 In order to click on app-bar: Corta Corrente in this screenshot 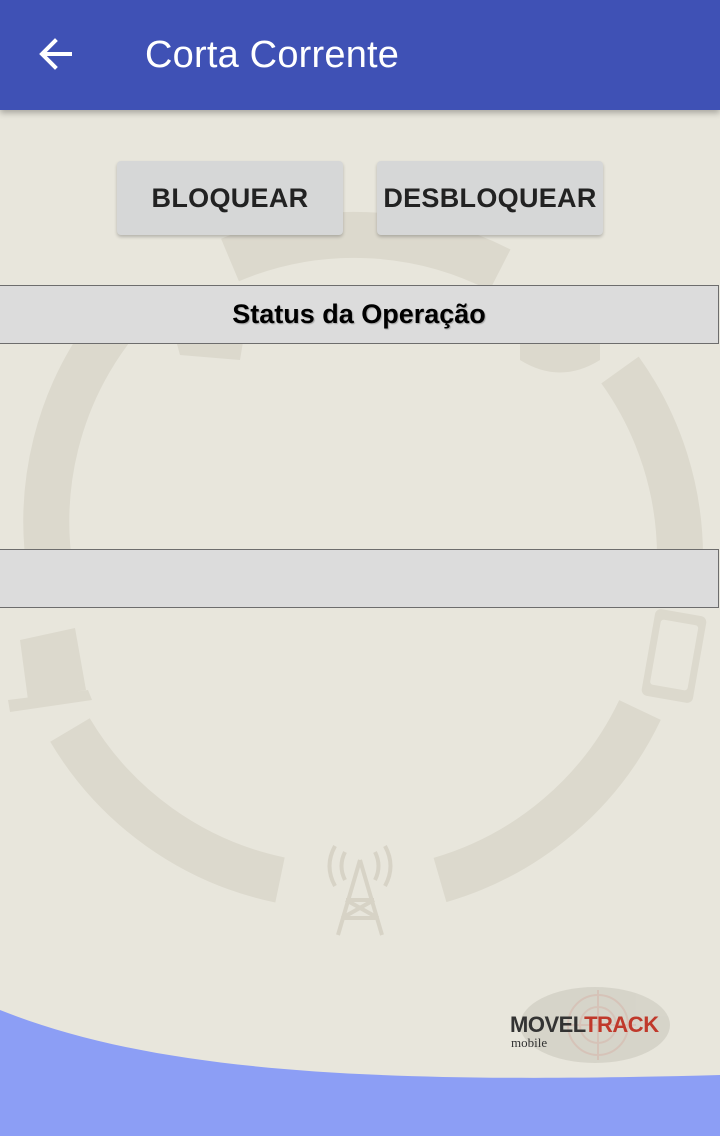, I will do `click(360, 55)`.